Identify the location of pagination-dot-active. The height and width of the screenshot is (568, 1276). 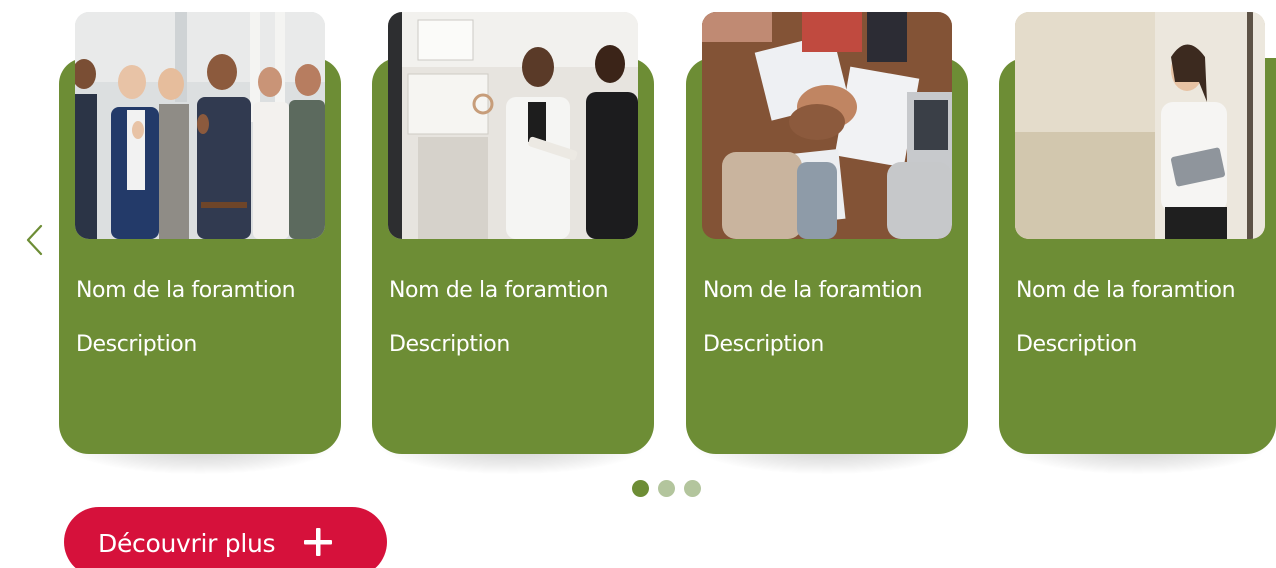
(640, 488).